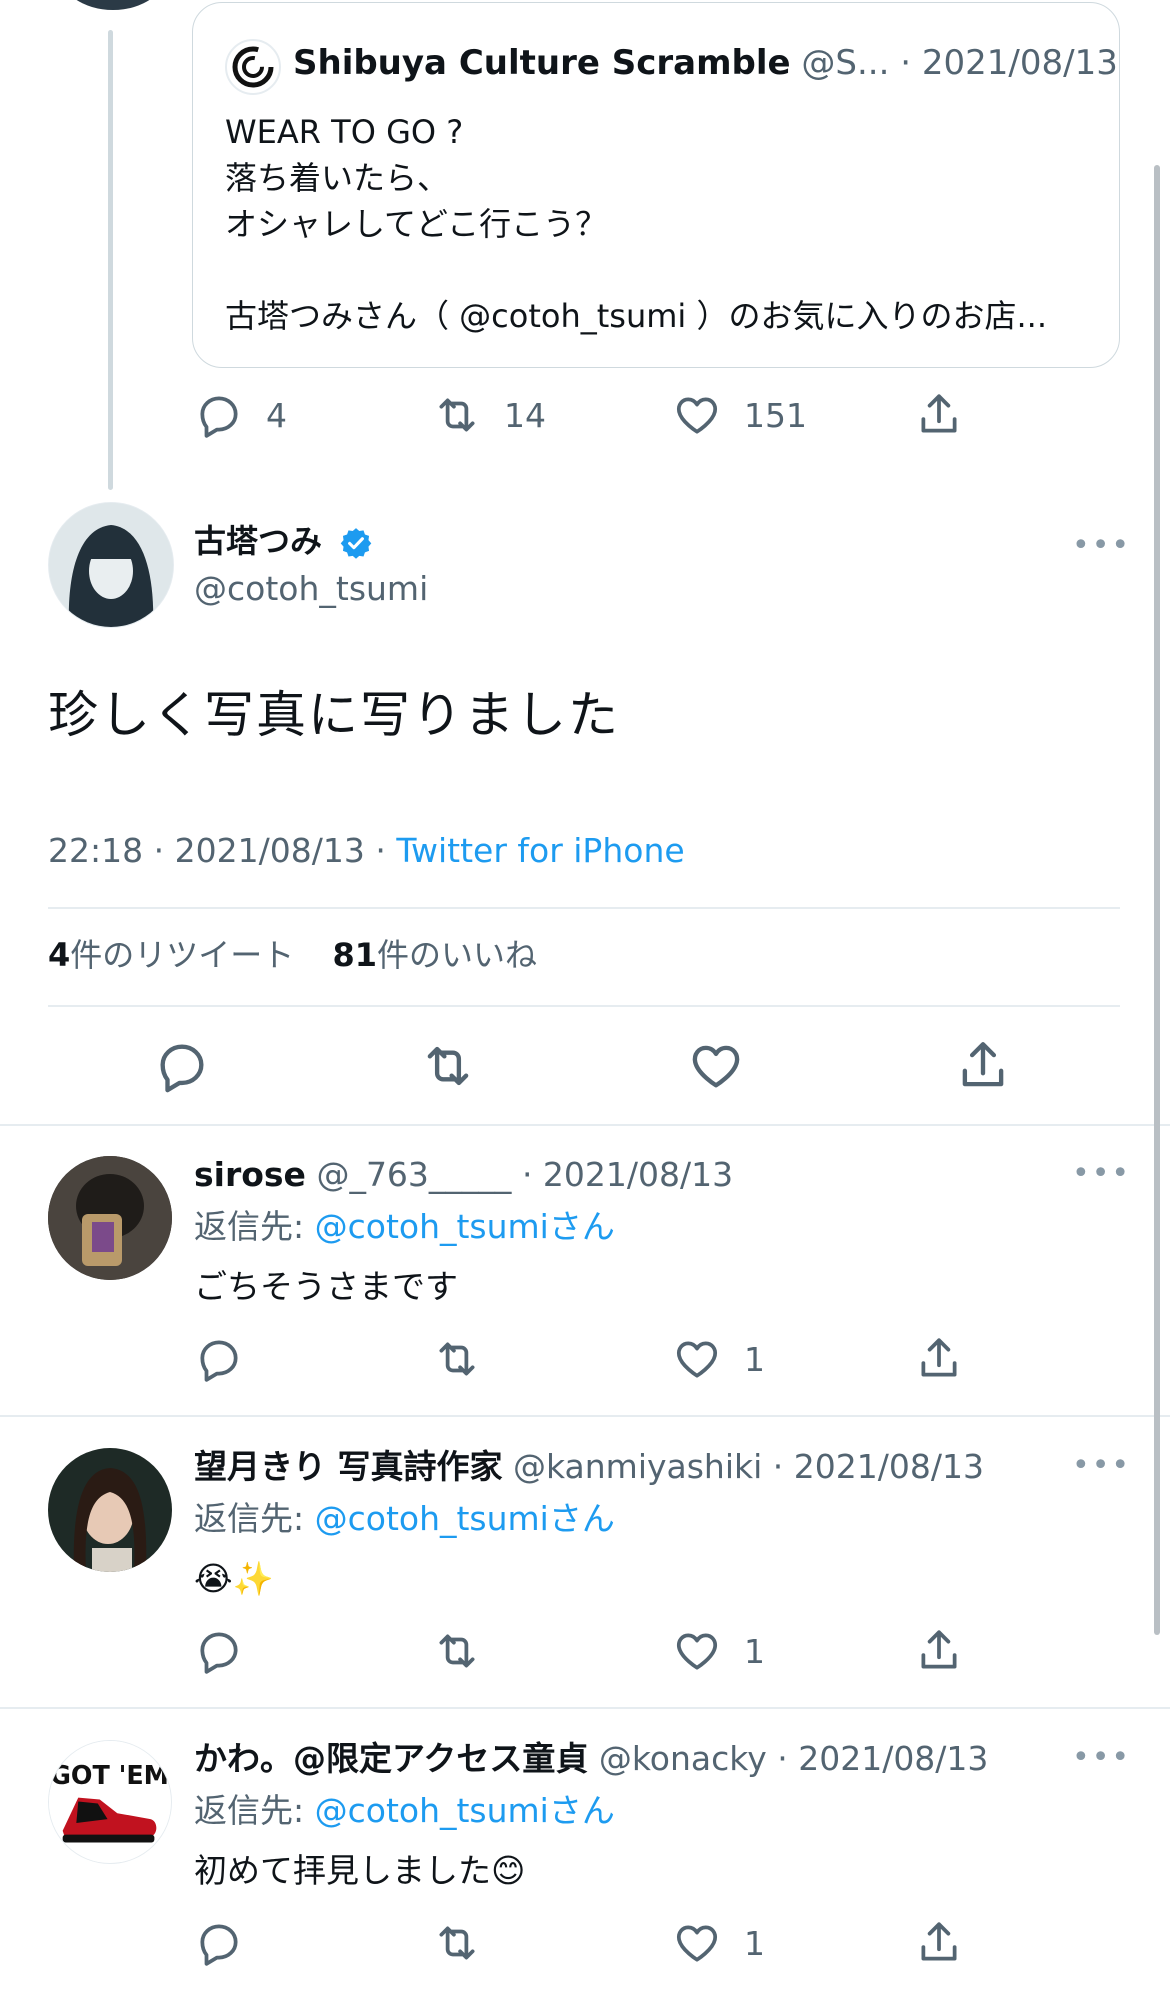  What do you see at coordinates (434, 955) in the screenshot?
I see `likes-stat: 81件のいいね` at bounding box center [434, 955].